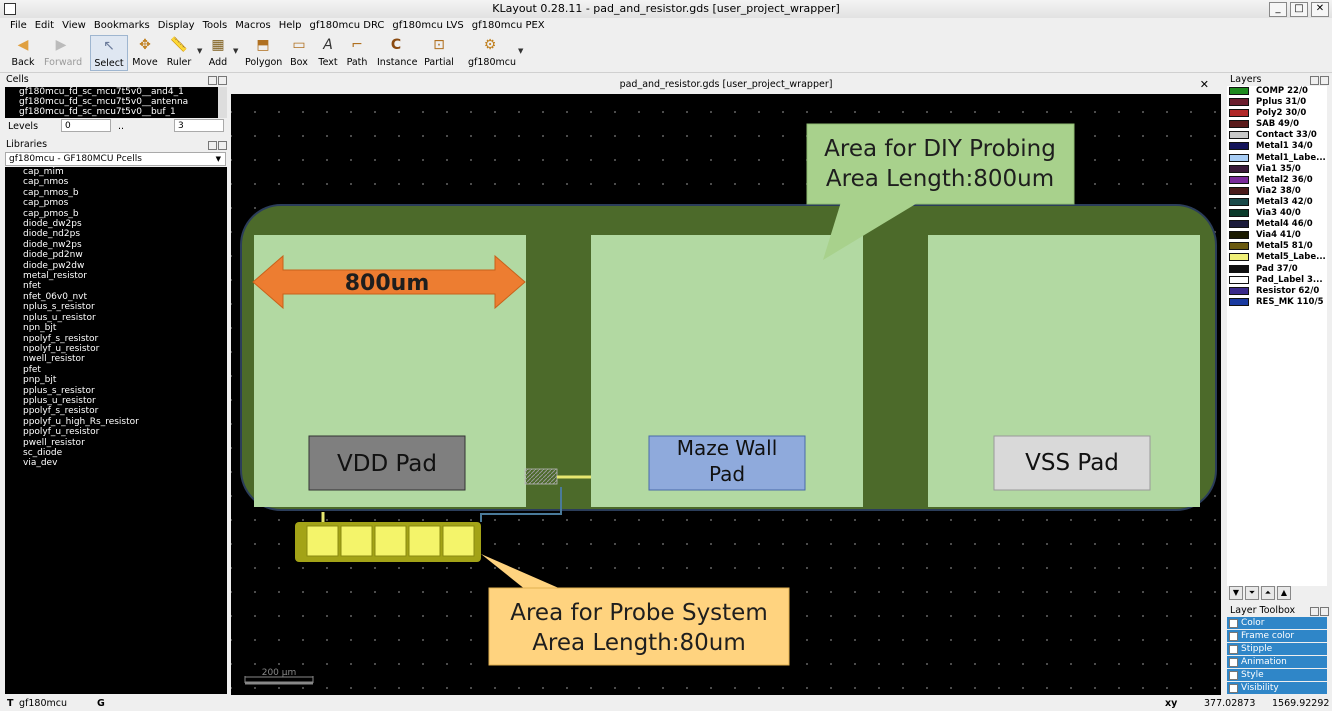  I want to click on library-cell-item: sc_diode, so click(116, 453).